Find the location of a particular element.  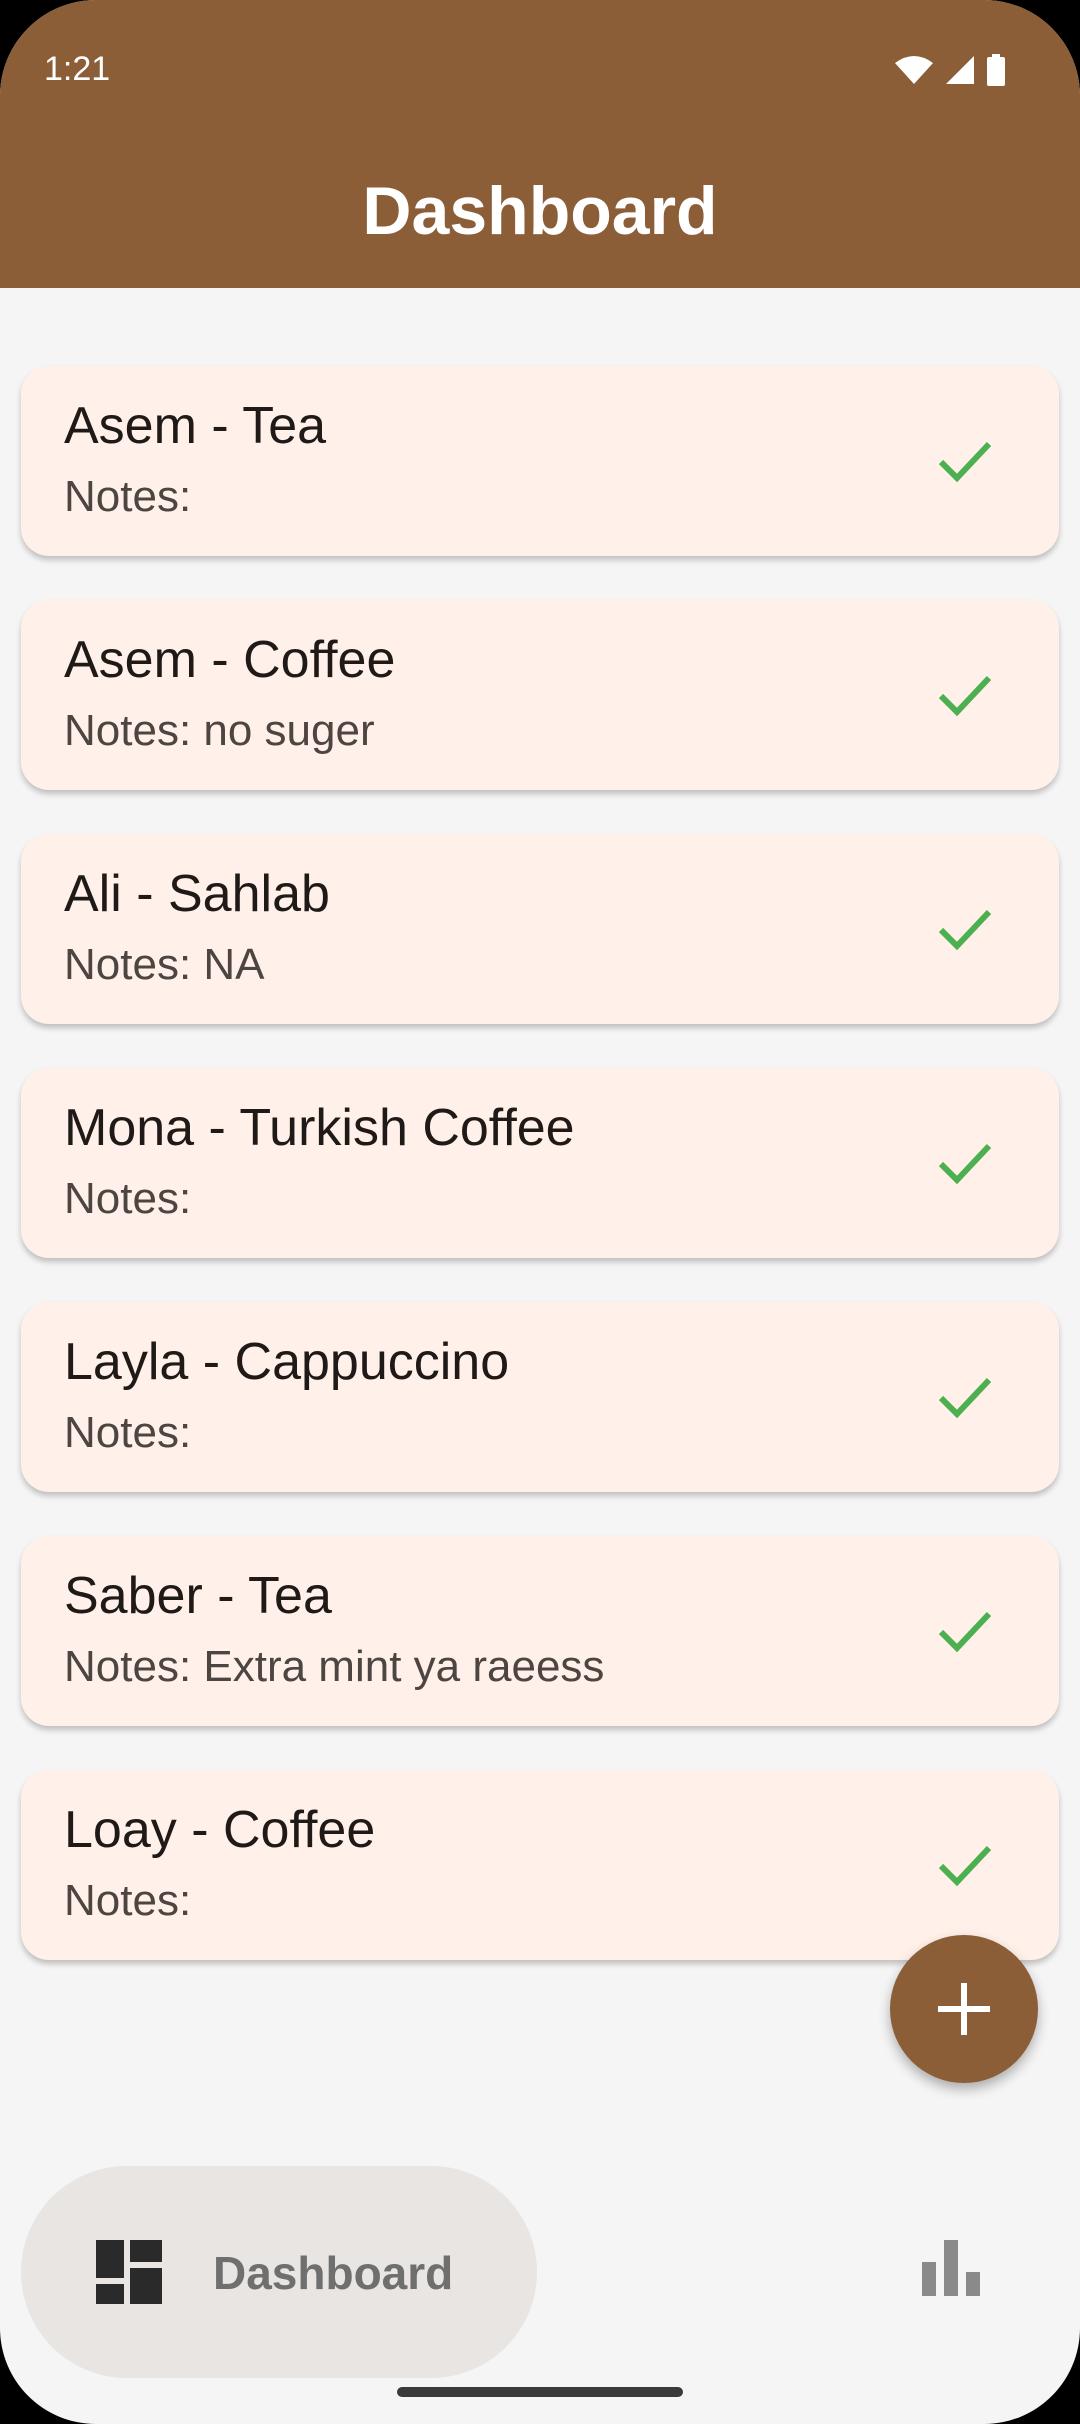

signal-icon is located at coordinates (960, 70).